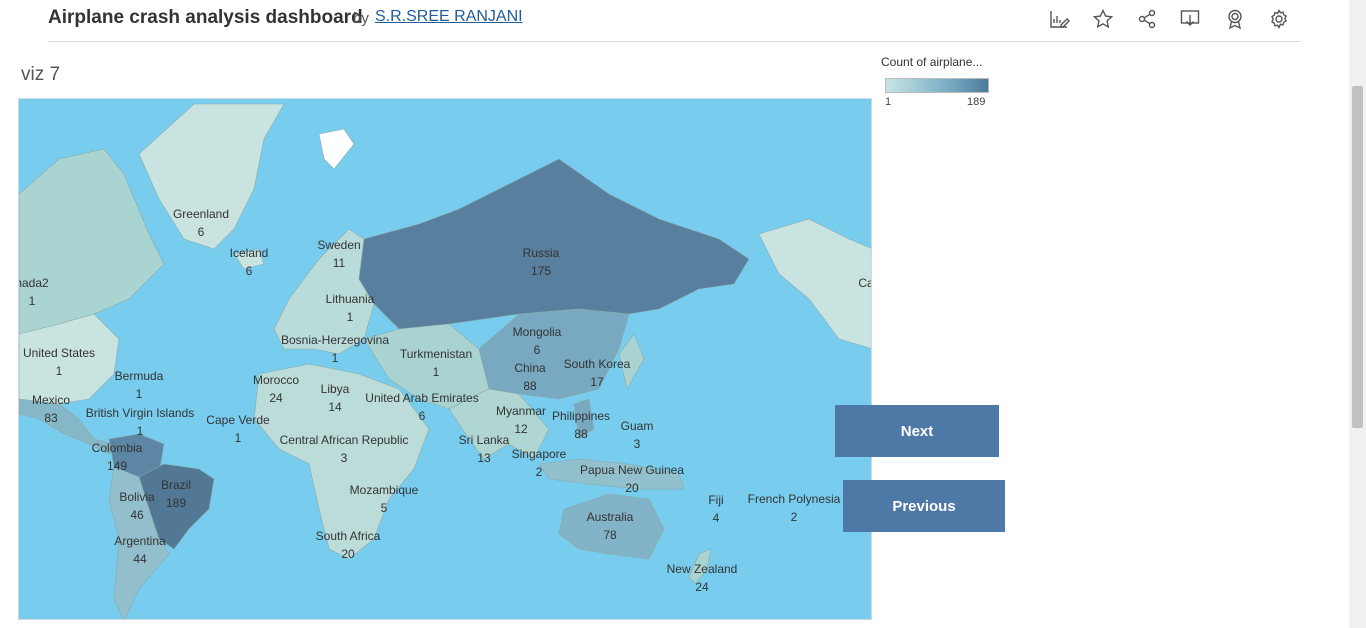 Image resolution: width=1366 pixels, height=628 pixels. I want to click on country-name: Mexico, so click(51, 400).